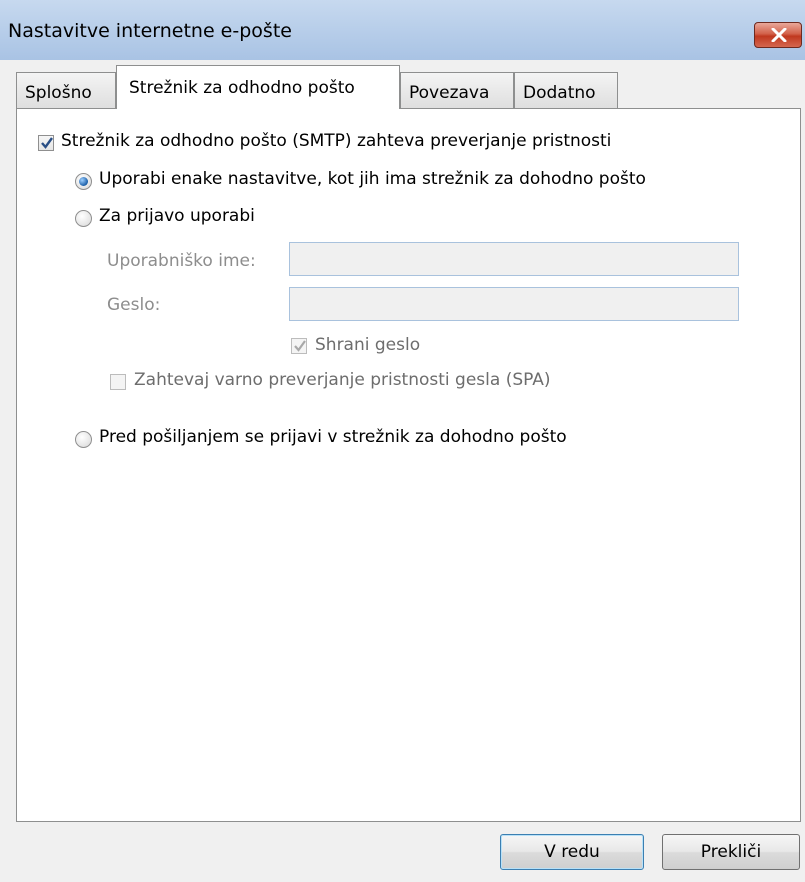 The height and width of the screenshot is (882, 805). I want to click on tab-outgoing-server: Strežnik za odhodno pošto, so click(258, 87).